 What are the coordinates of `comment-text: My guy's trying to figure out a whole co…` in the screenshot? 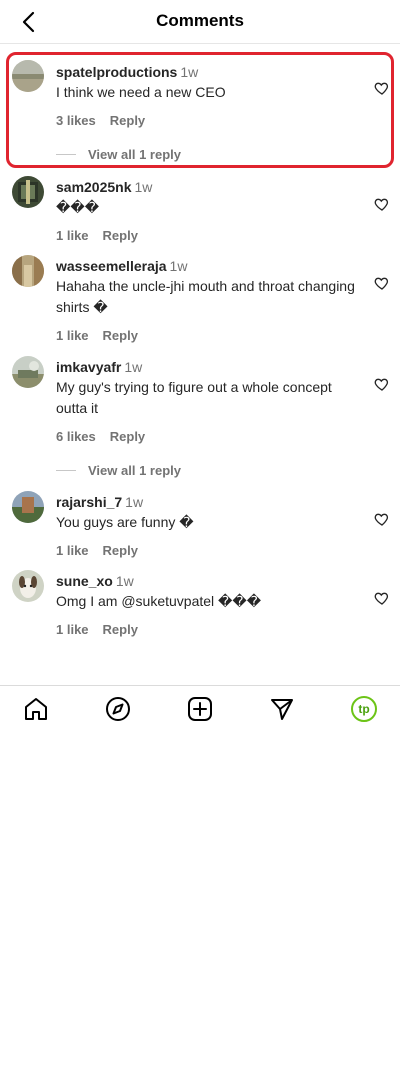 It's located at (194, 397).